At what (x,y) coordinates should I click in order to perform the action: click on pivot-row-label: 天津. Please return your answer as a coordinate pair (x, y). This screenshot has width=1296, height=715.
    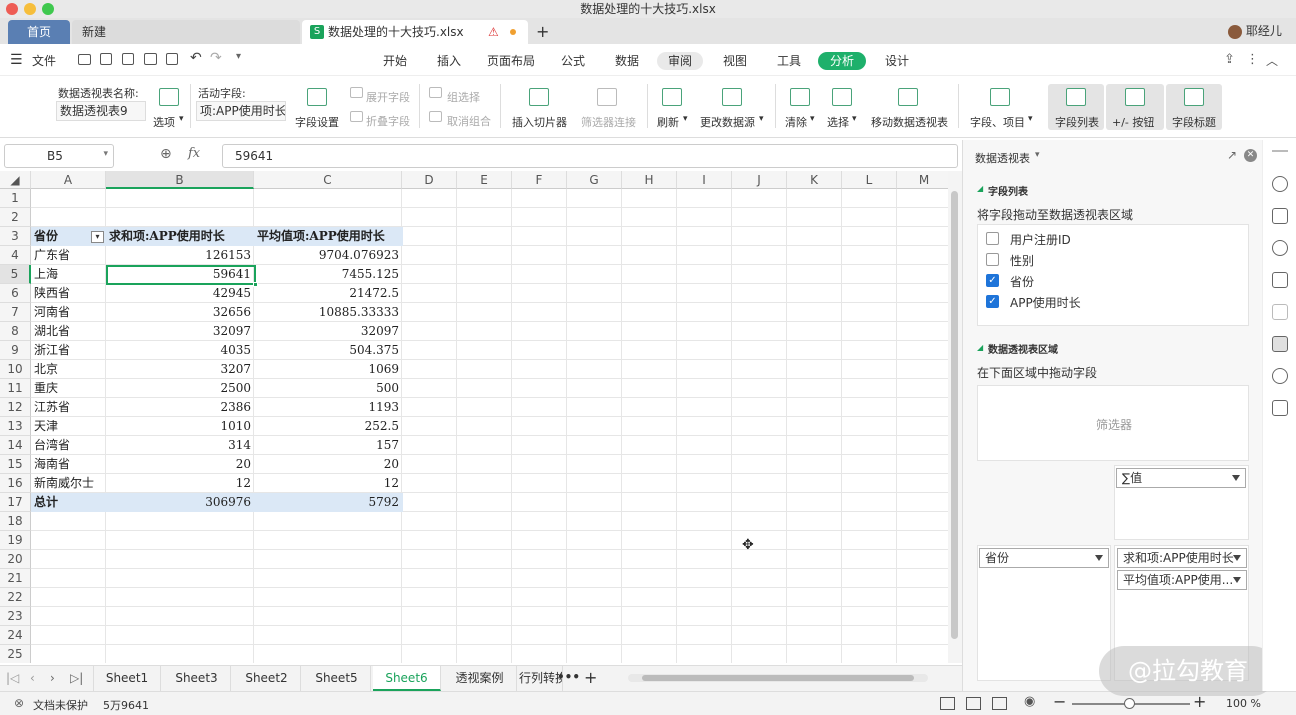
    Looking at the image, I should click on (68, 426).